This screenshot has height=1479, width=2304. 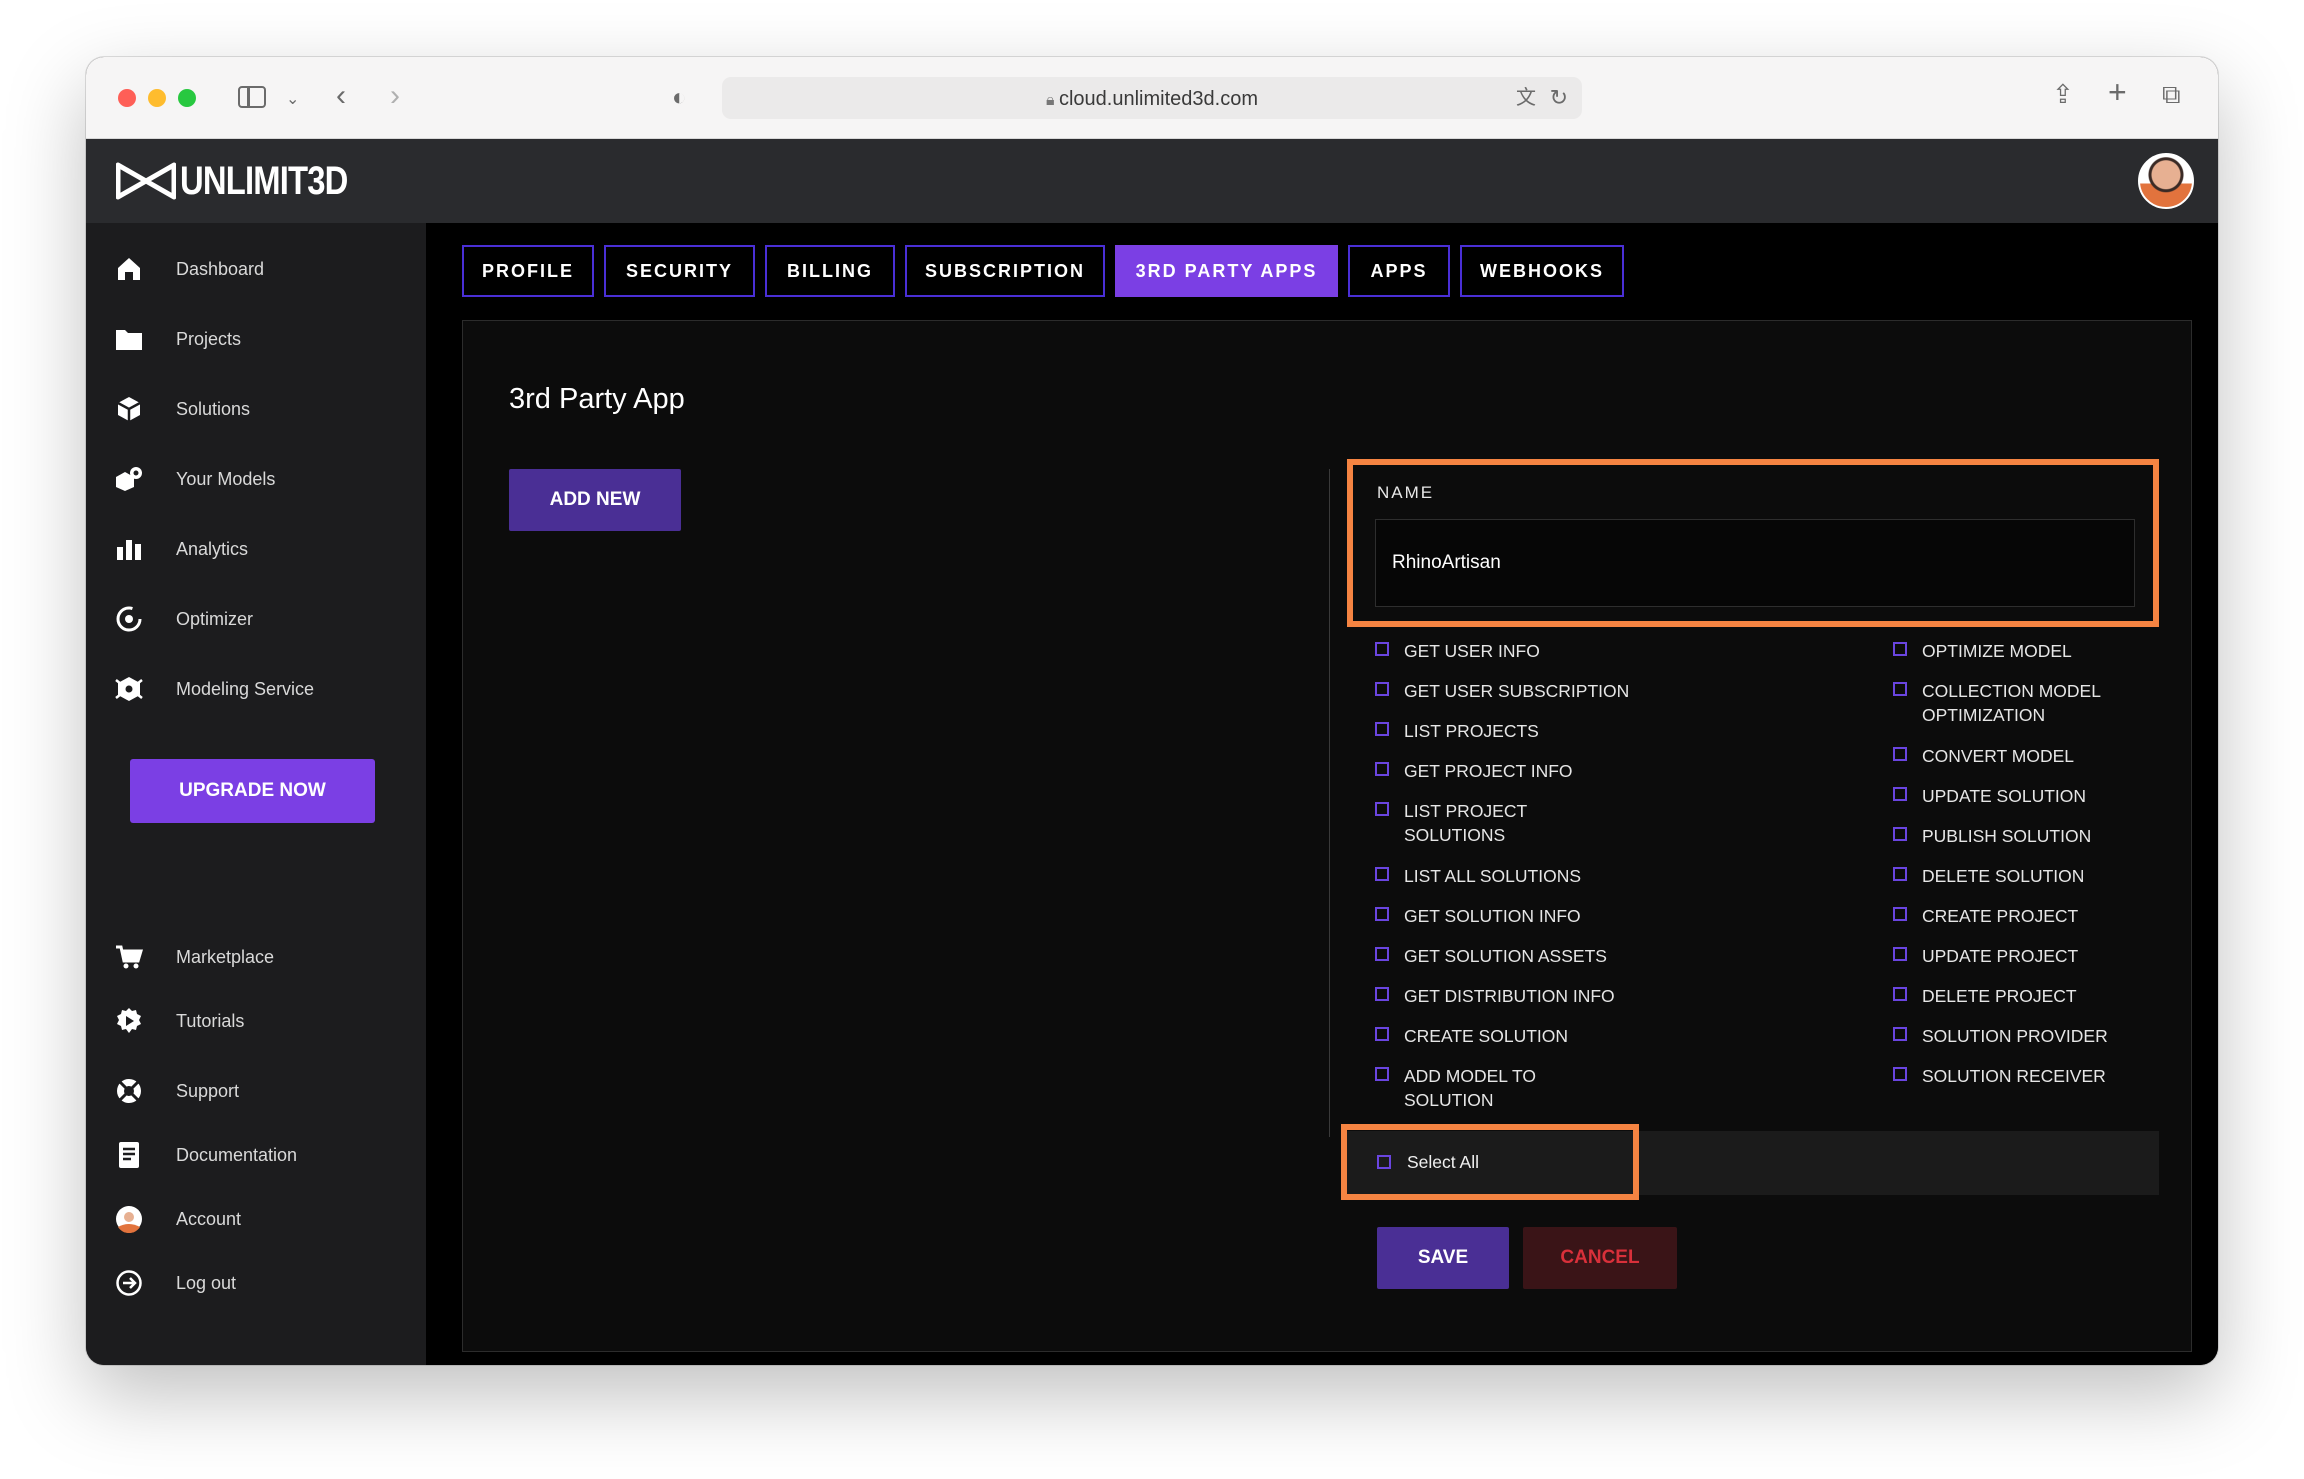 I want to click on cube-icon, so click(x=129, y=409).